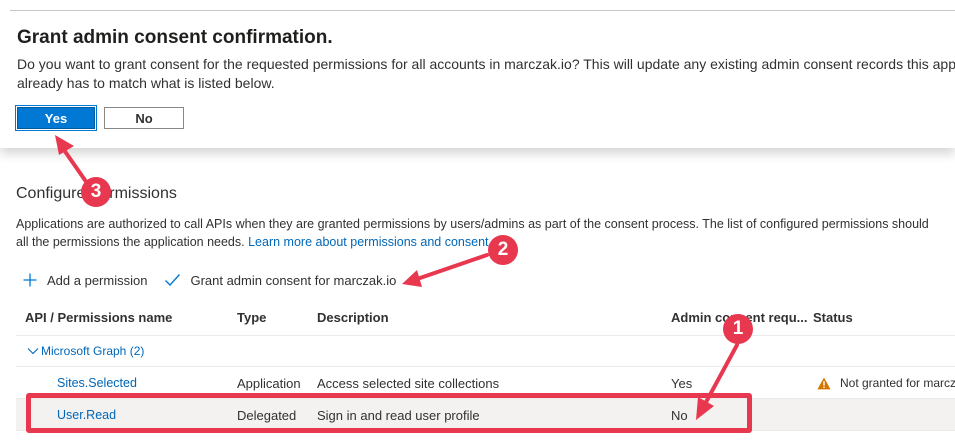  I want to click on learn-more-link: Learn more about permissions and consent, so click(368, 242).